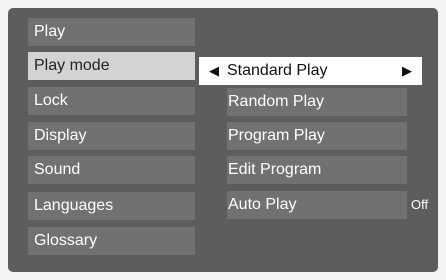 Image resolution: width=446 pixels, height=280 pixels. What do you see at coordinates (111, 66) in the screenshot?
I see `menu-item-play-mode: Play mode` at bounding box center [111, 66].